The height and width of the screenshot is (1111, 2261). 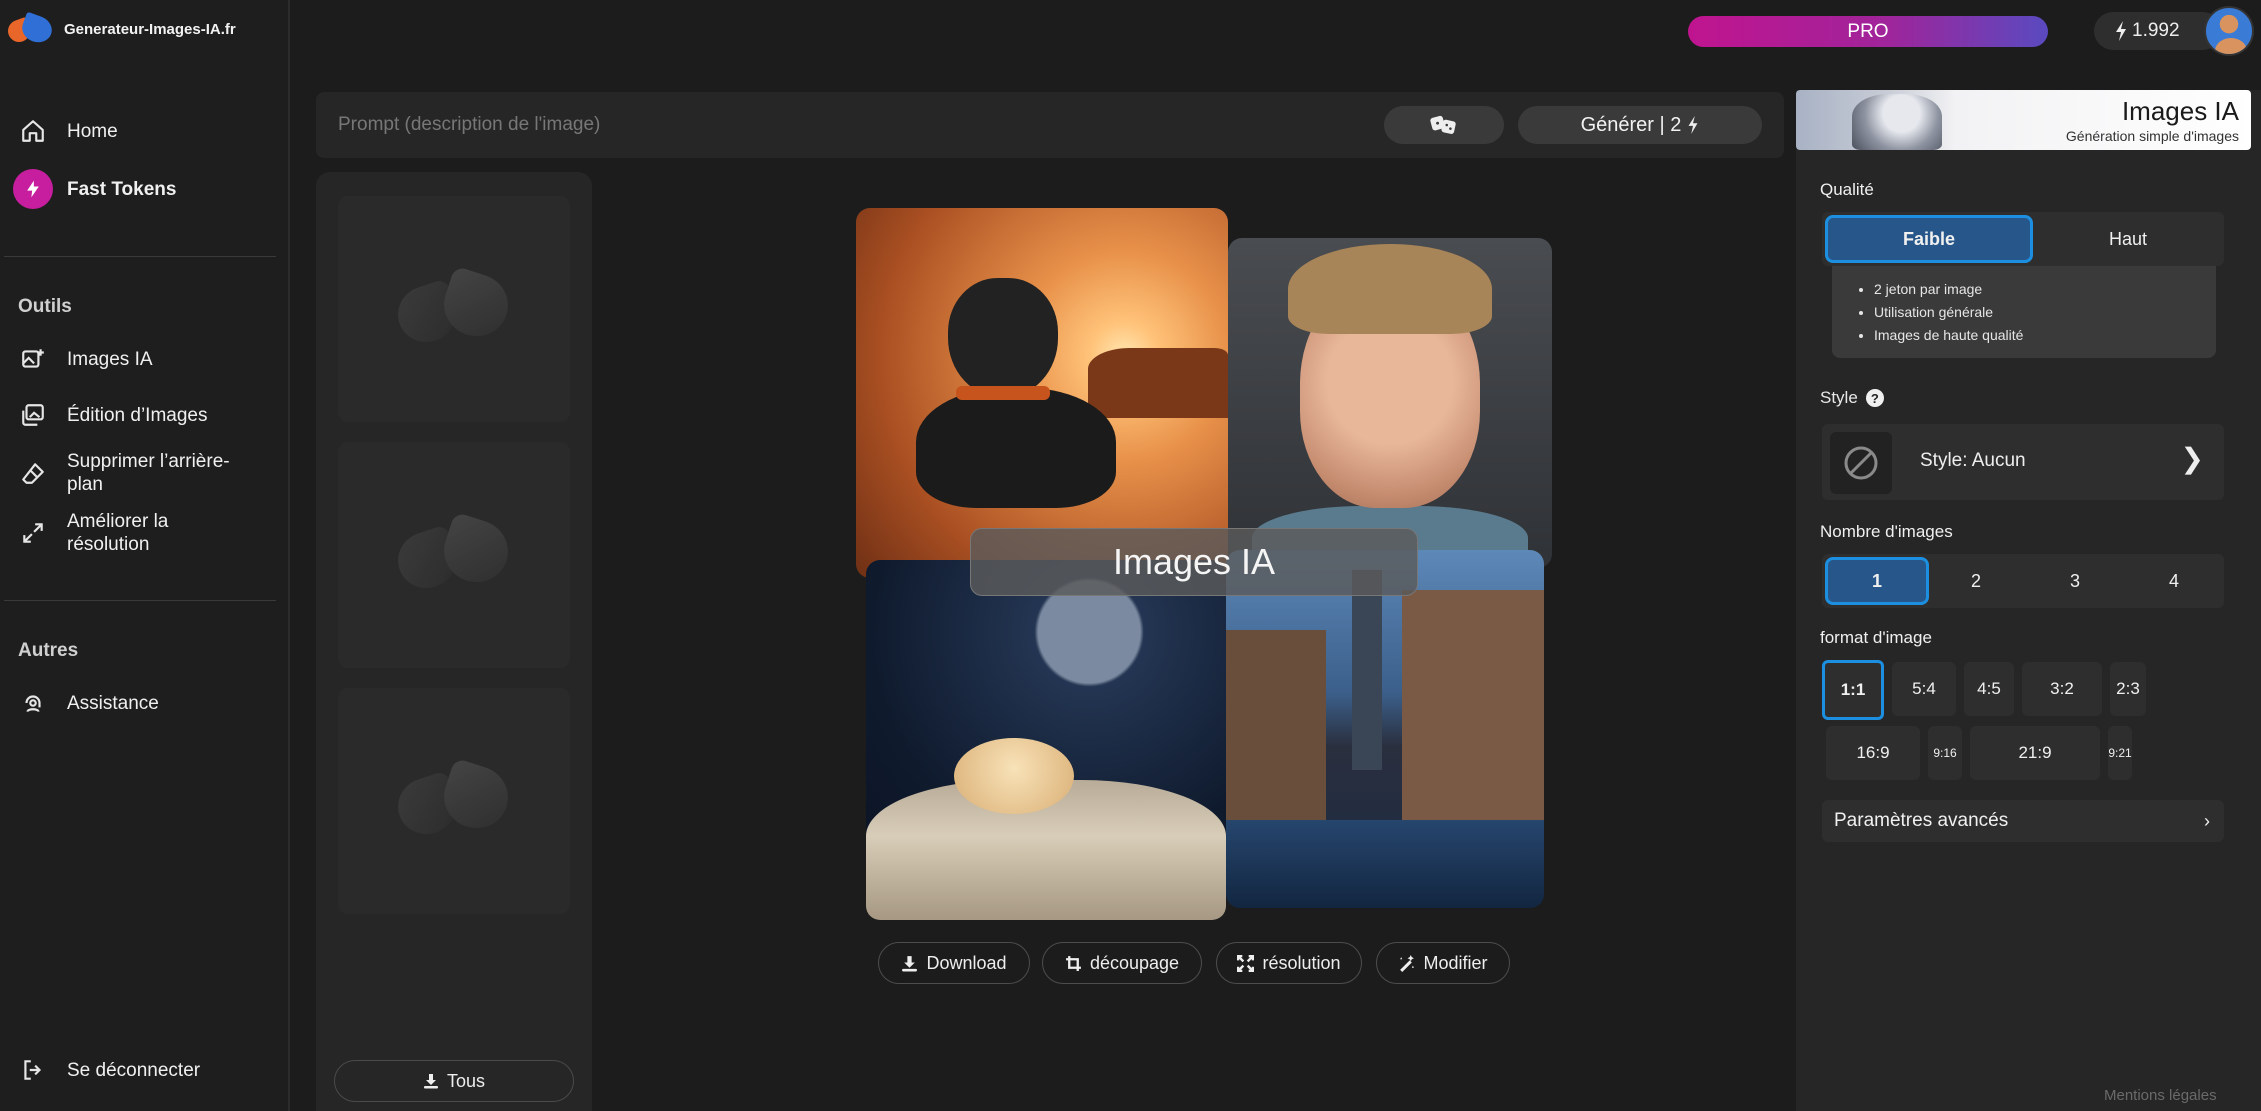 What do you see at coordinates (1945, 753) in the screenshot?
I see `format-option-9-16: 9:16` at bounding box center [1945, 753].